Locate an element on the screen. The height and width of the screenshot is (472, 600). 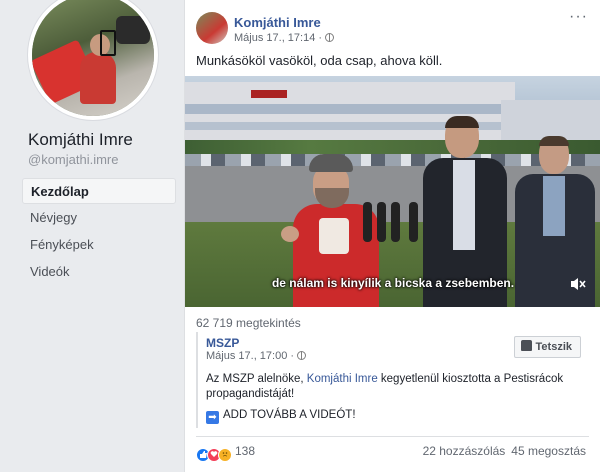
cta-text: ADD TOVÁBB A VIDEÓT! is located at coordinates (289, 415).